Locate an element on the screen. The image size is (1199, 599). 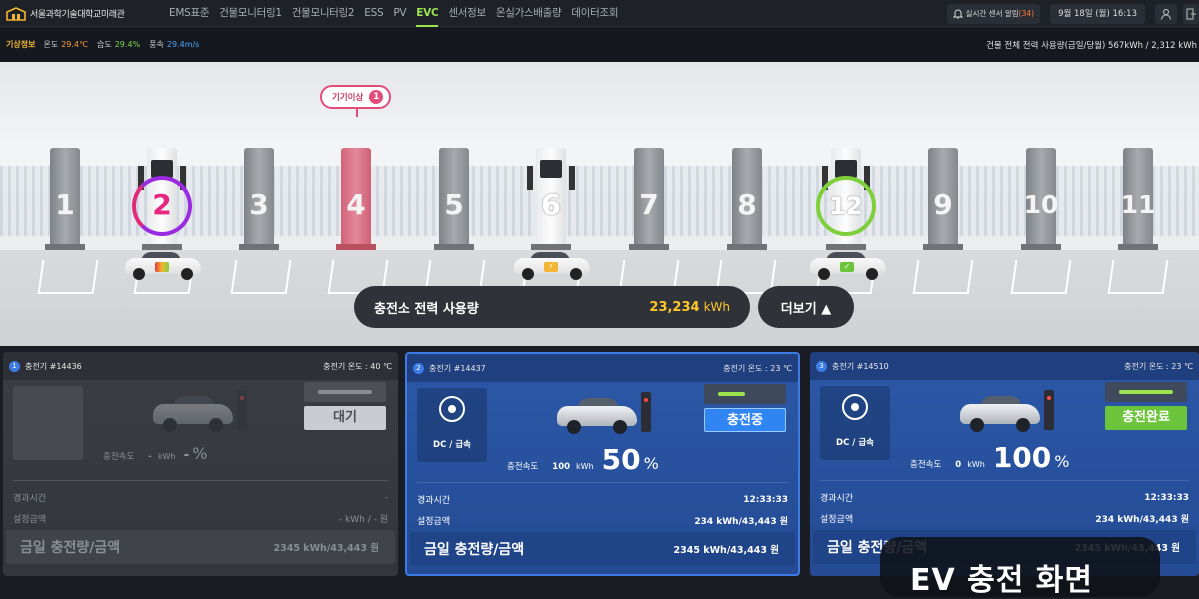
alert-pointer is located at coordinates (357, 113).